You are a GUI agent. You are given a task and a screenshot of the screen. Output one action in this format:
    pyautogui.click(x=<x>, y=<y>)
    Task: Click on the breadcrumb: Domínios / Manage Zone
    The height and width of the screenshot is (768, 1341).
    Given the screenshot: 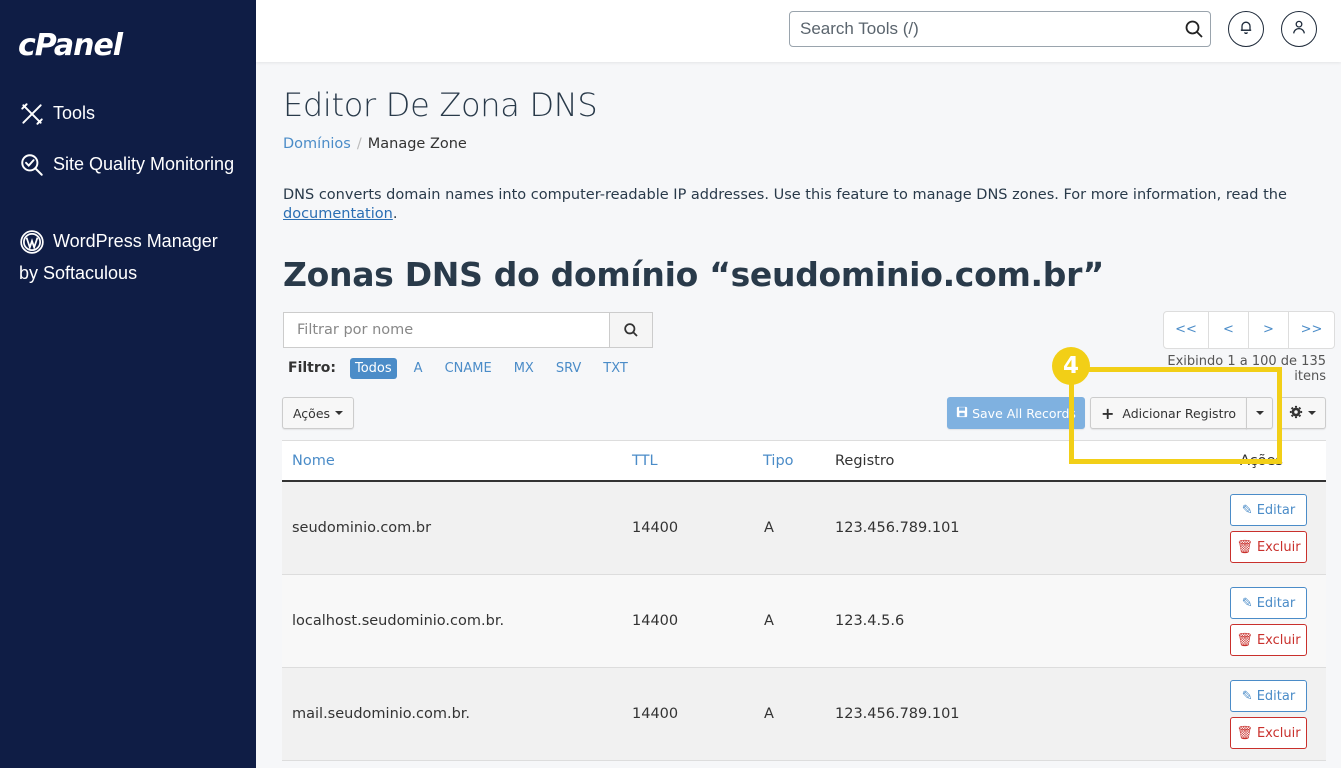 What is the action you would take?
    pyautogui.click(x=375, y=144)
    